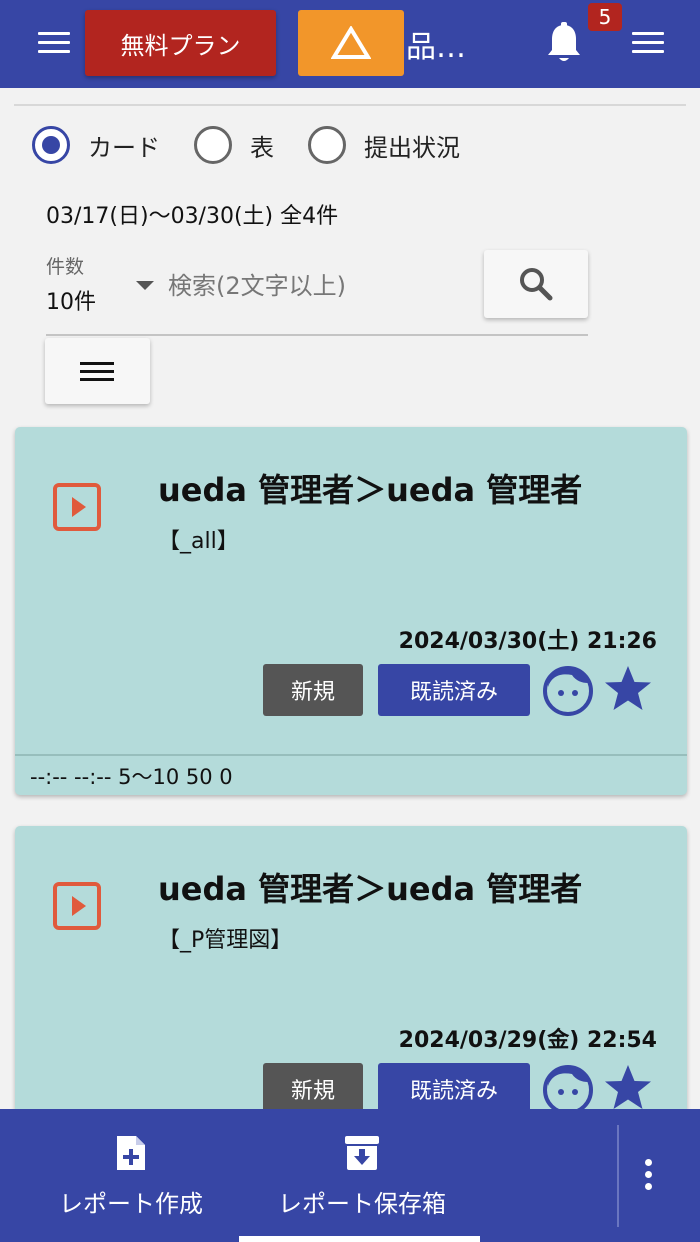  I want to click on nav-divider, so click(618, 1176).